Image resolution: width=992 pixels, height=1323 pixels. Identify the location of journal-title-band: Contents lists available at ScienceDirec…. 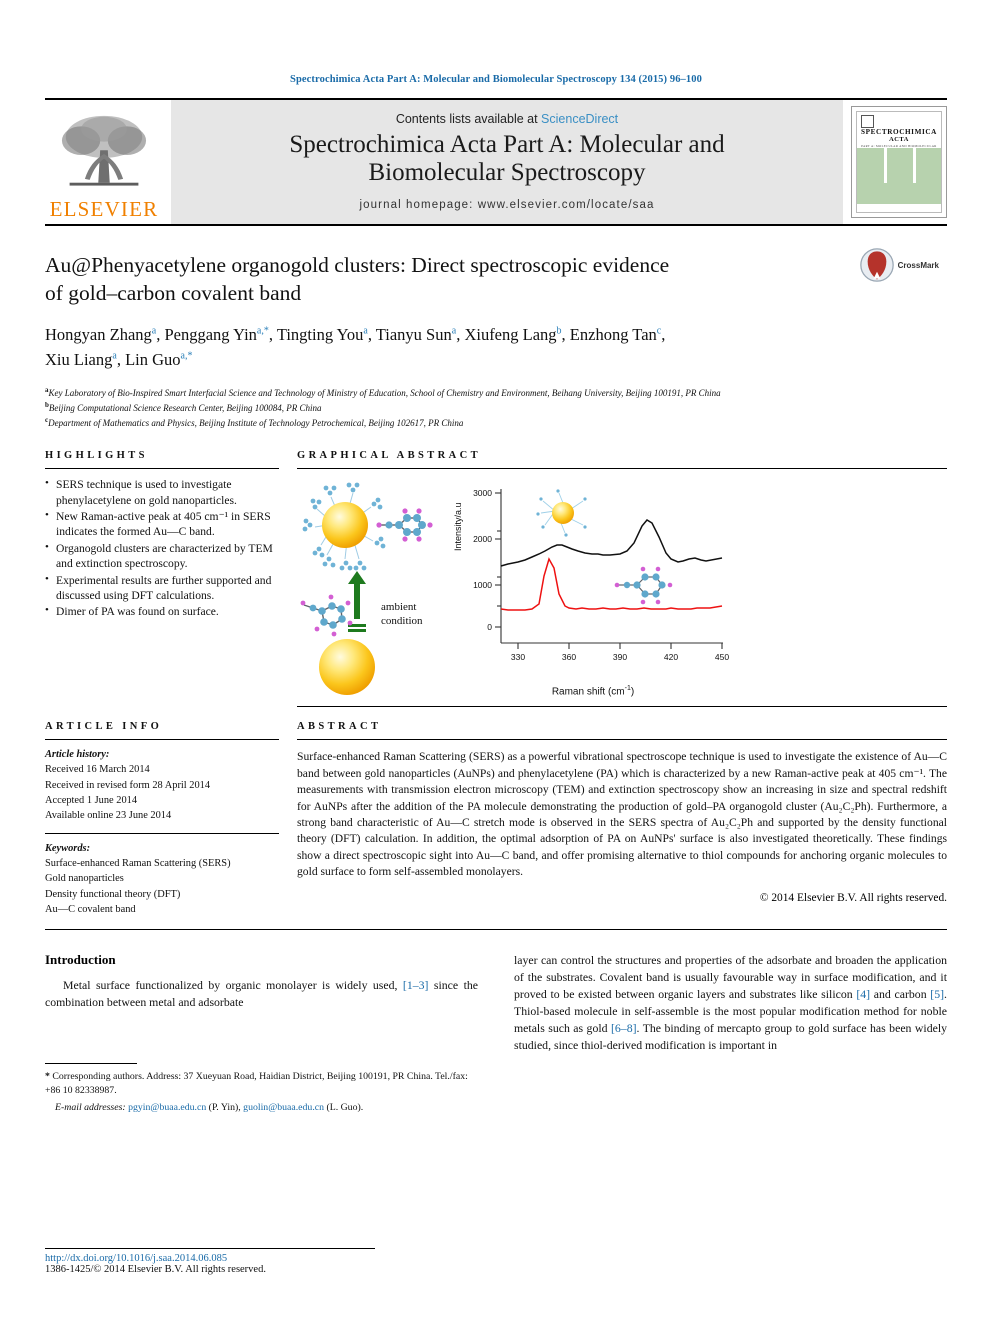
(507, 162).